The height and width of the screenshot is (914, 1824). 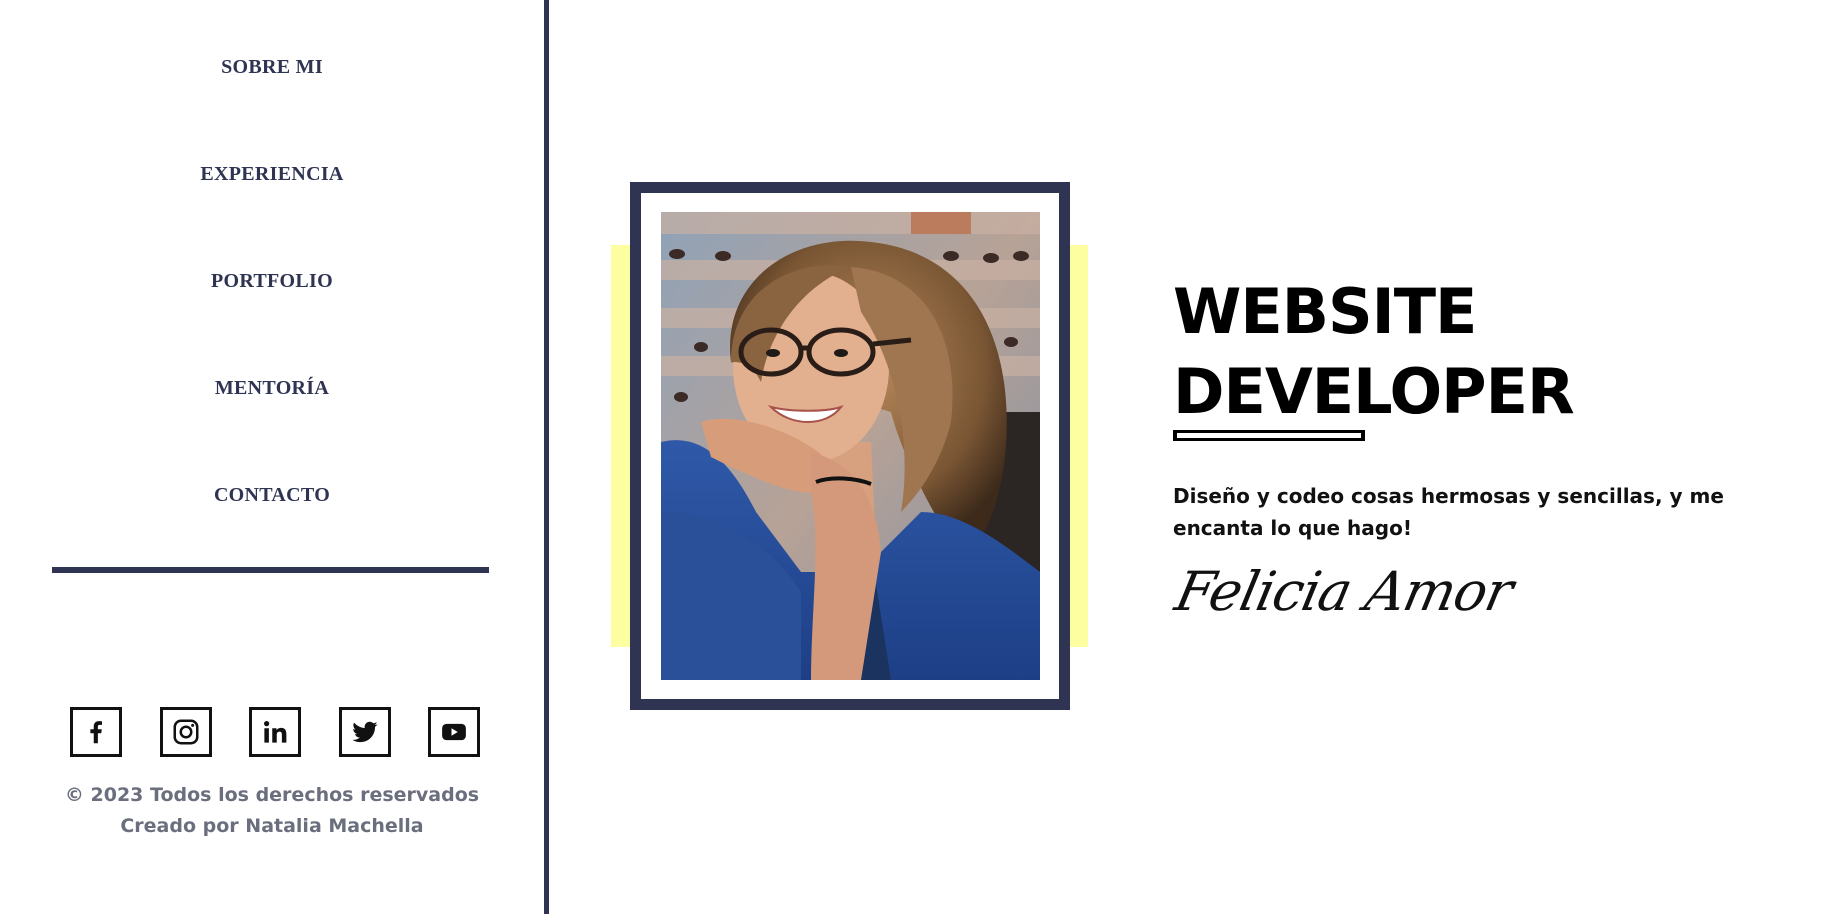 What do you see at coordinates (272, 174) in the screenshot?
I see `nav-item-experiencia: EXPERIENCIA` at bounding box center [272, 174].